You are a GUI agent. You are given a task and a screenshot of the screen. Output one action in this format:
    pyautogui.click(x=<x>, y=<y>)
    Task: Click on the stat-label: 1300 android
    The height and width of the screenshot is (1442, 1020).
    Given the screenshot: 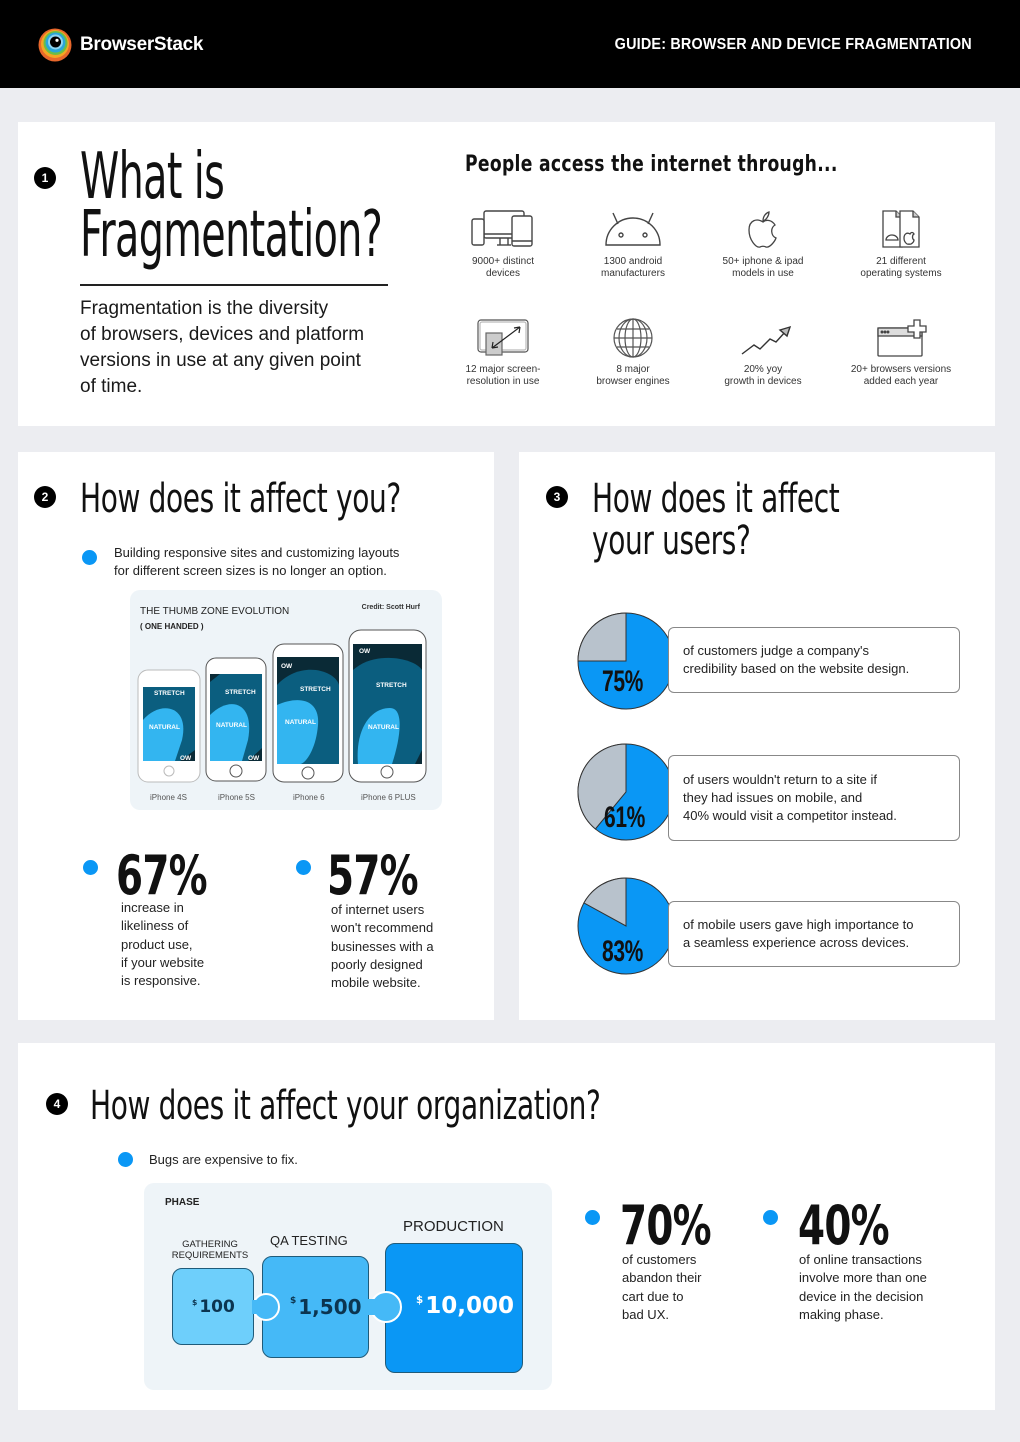 What is the action you would take?
    pyautogui.click(x=633, y=261)
    